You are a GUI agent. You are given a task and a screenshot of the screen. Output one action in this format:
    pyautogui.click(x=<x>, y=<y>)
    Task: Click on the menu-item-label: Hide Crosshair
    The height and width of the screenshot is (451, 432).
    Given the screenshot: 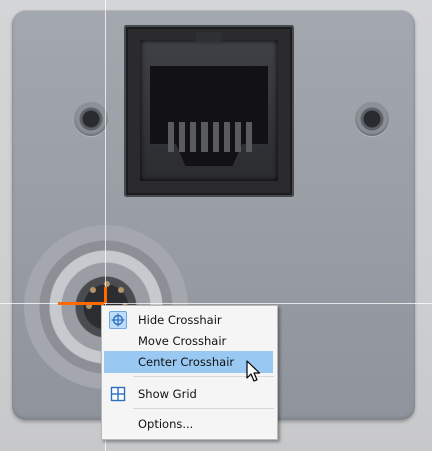 What is the action you would take?
    pyautogui.click(x=180, y=320)
    